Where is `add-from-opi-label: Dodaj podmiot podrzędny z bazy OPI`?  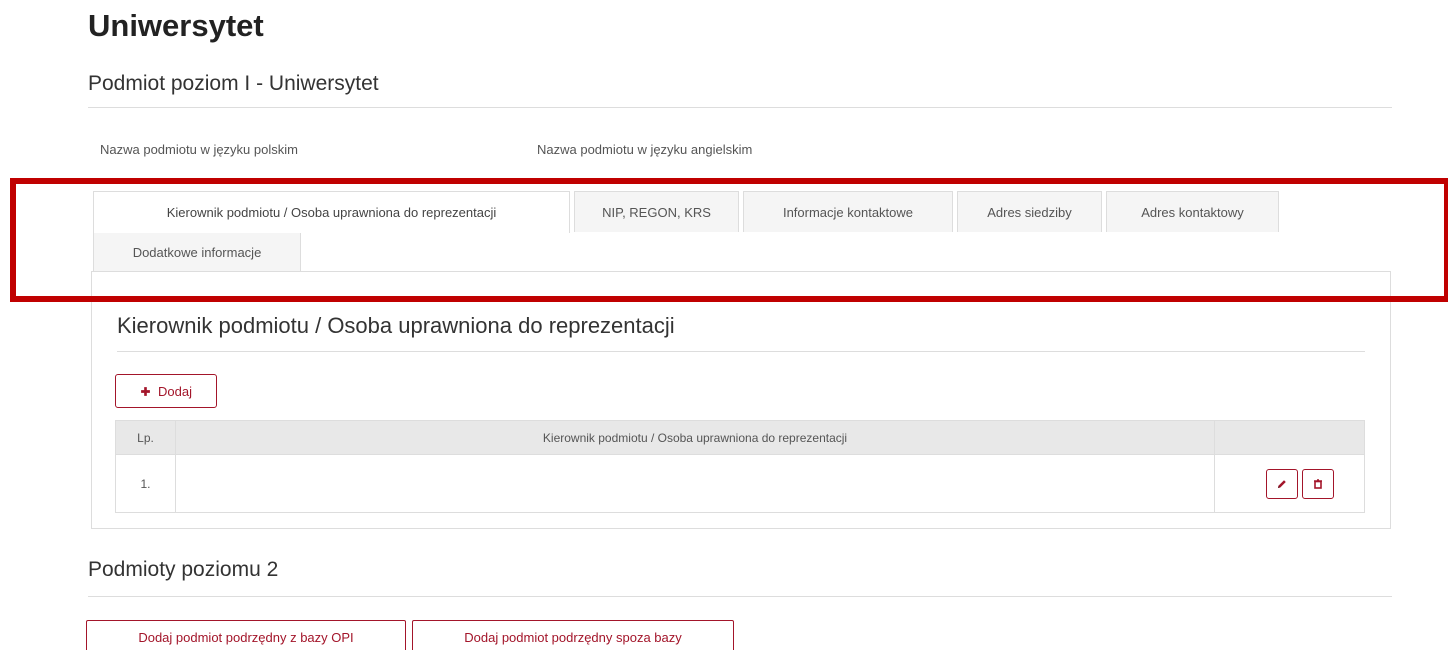
add-from-opi-label: Dodaj podmiot podrzędny z bazy OPI is located at coordinates (246, 637).